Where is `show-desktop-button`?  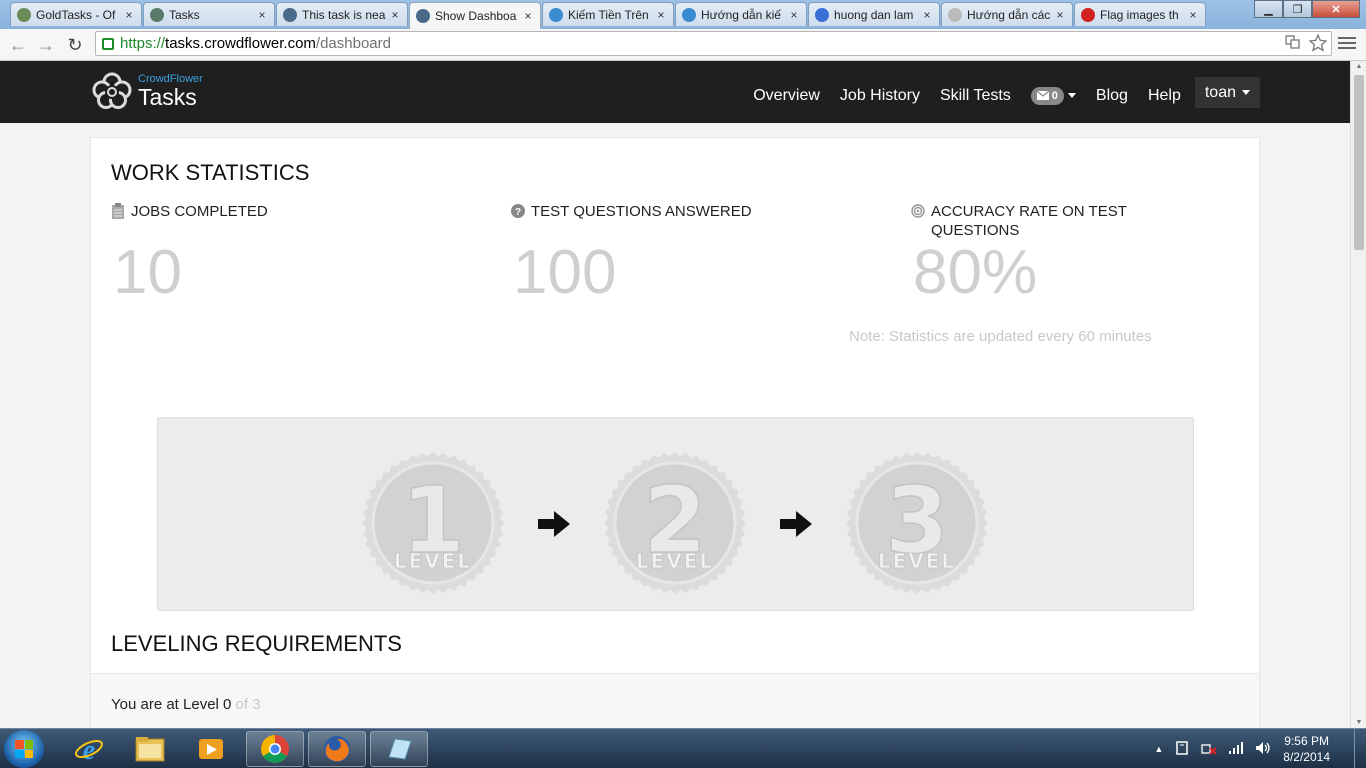 show-desktop-button is located at coordinates (1360, 748).